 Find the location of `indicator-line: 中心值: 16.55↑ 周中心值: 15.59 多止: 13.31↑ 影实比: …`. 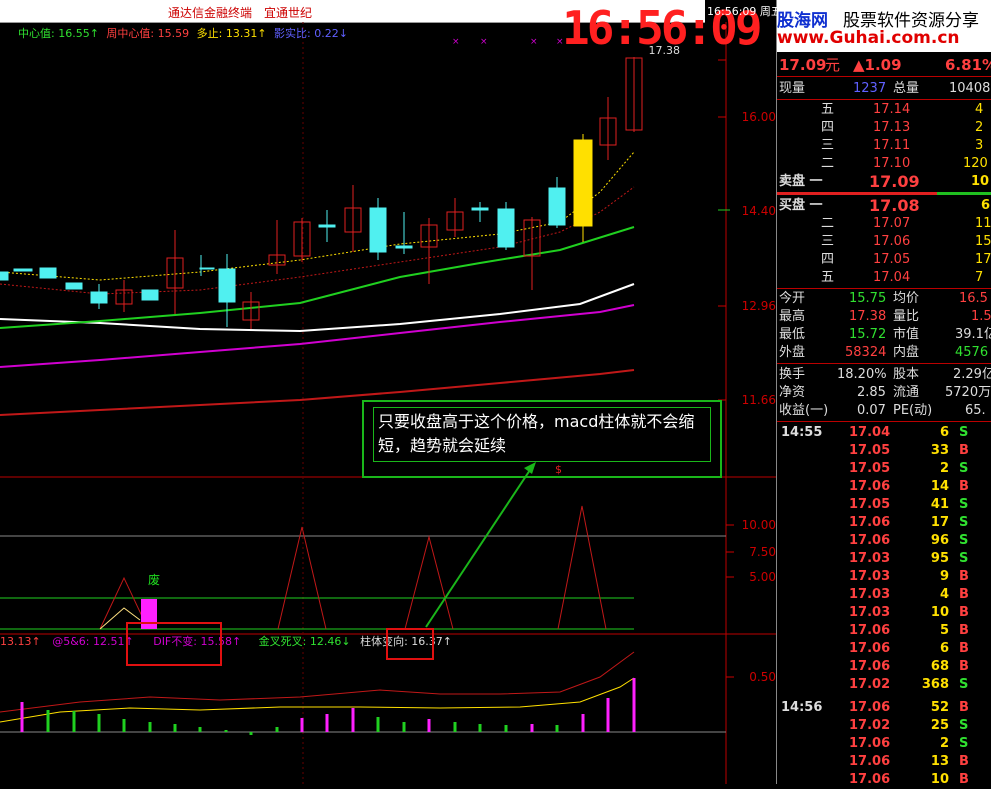

indicator-line: 中心值: 16.55↑ 周中心值: 15.59 多止: 13.31↑ 影实比: … is located at coordinates (185, 33).